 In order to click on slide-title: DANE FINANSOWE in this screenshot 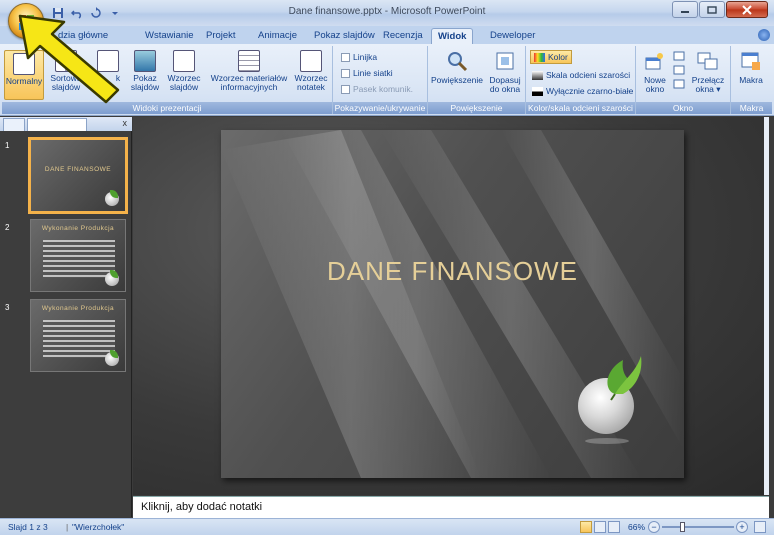, I will do `click(452, 271)`.